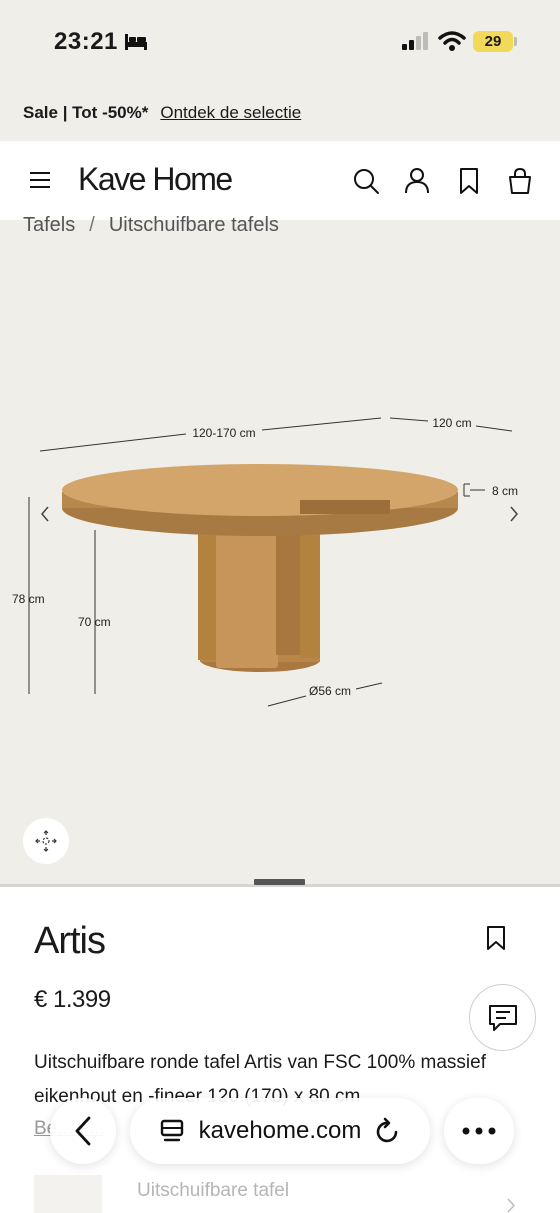  I want to click on breadcrumb: Tafels / Uitschuifbare tafels, so click(151, 225).